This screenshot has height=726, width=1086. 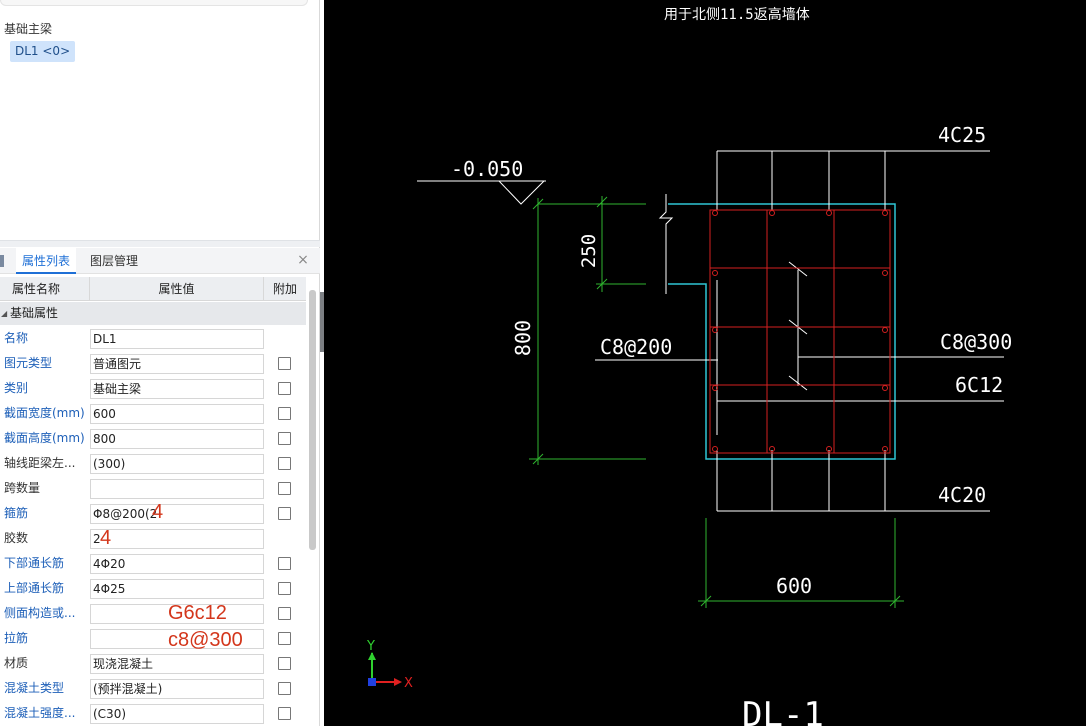 I want to click on property-row: 上部通长筋 4Φ25, so click(x=153, y=588).